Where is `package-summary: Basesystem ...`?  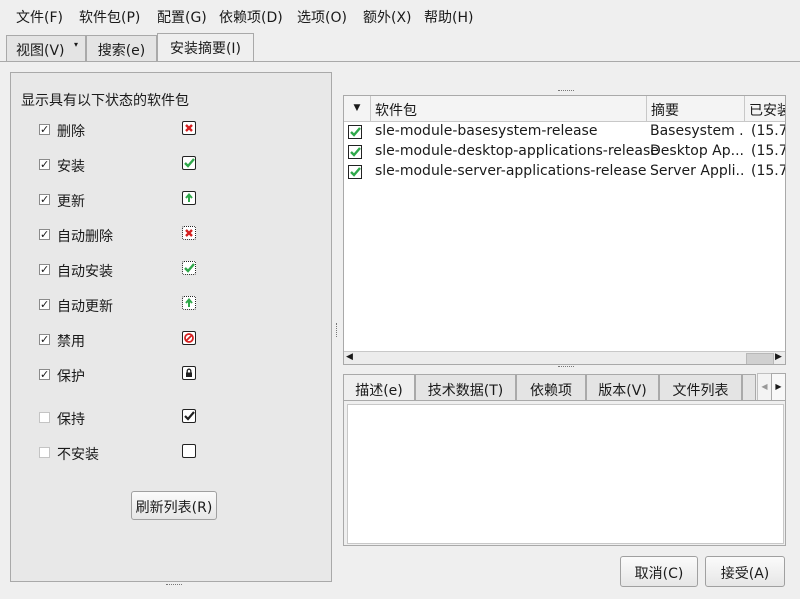 package-summary: Basesystem ... is located at coordinates (696, 131).